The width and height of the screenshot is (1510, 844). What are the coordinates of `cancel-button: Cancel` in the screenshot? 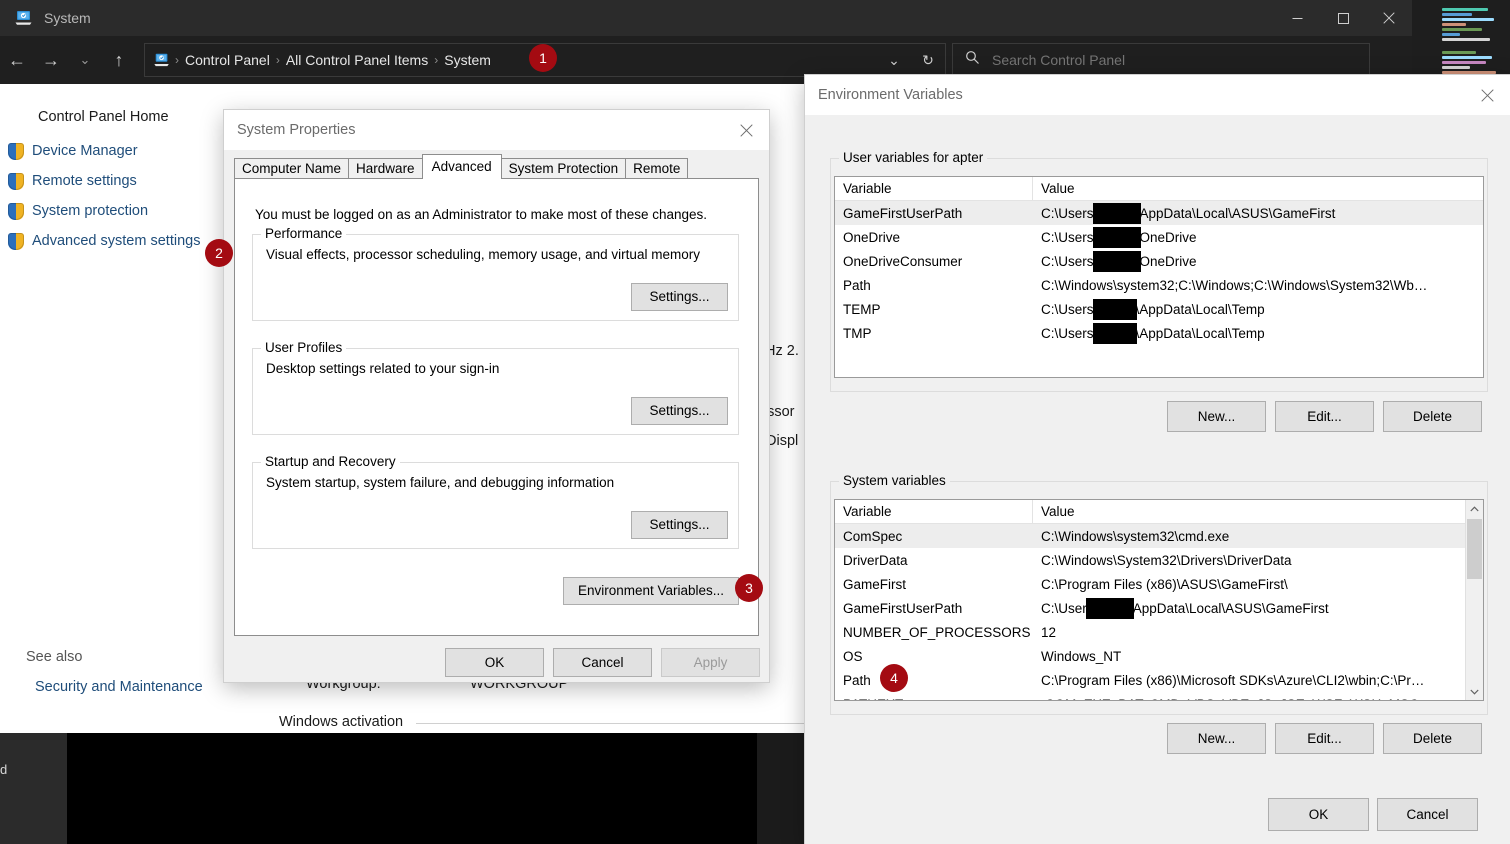 It's located at (602, 662).